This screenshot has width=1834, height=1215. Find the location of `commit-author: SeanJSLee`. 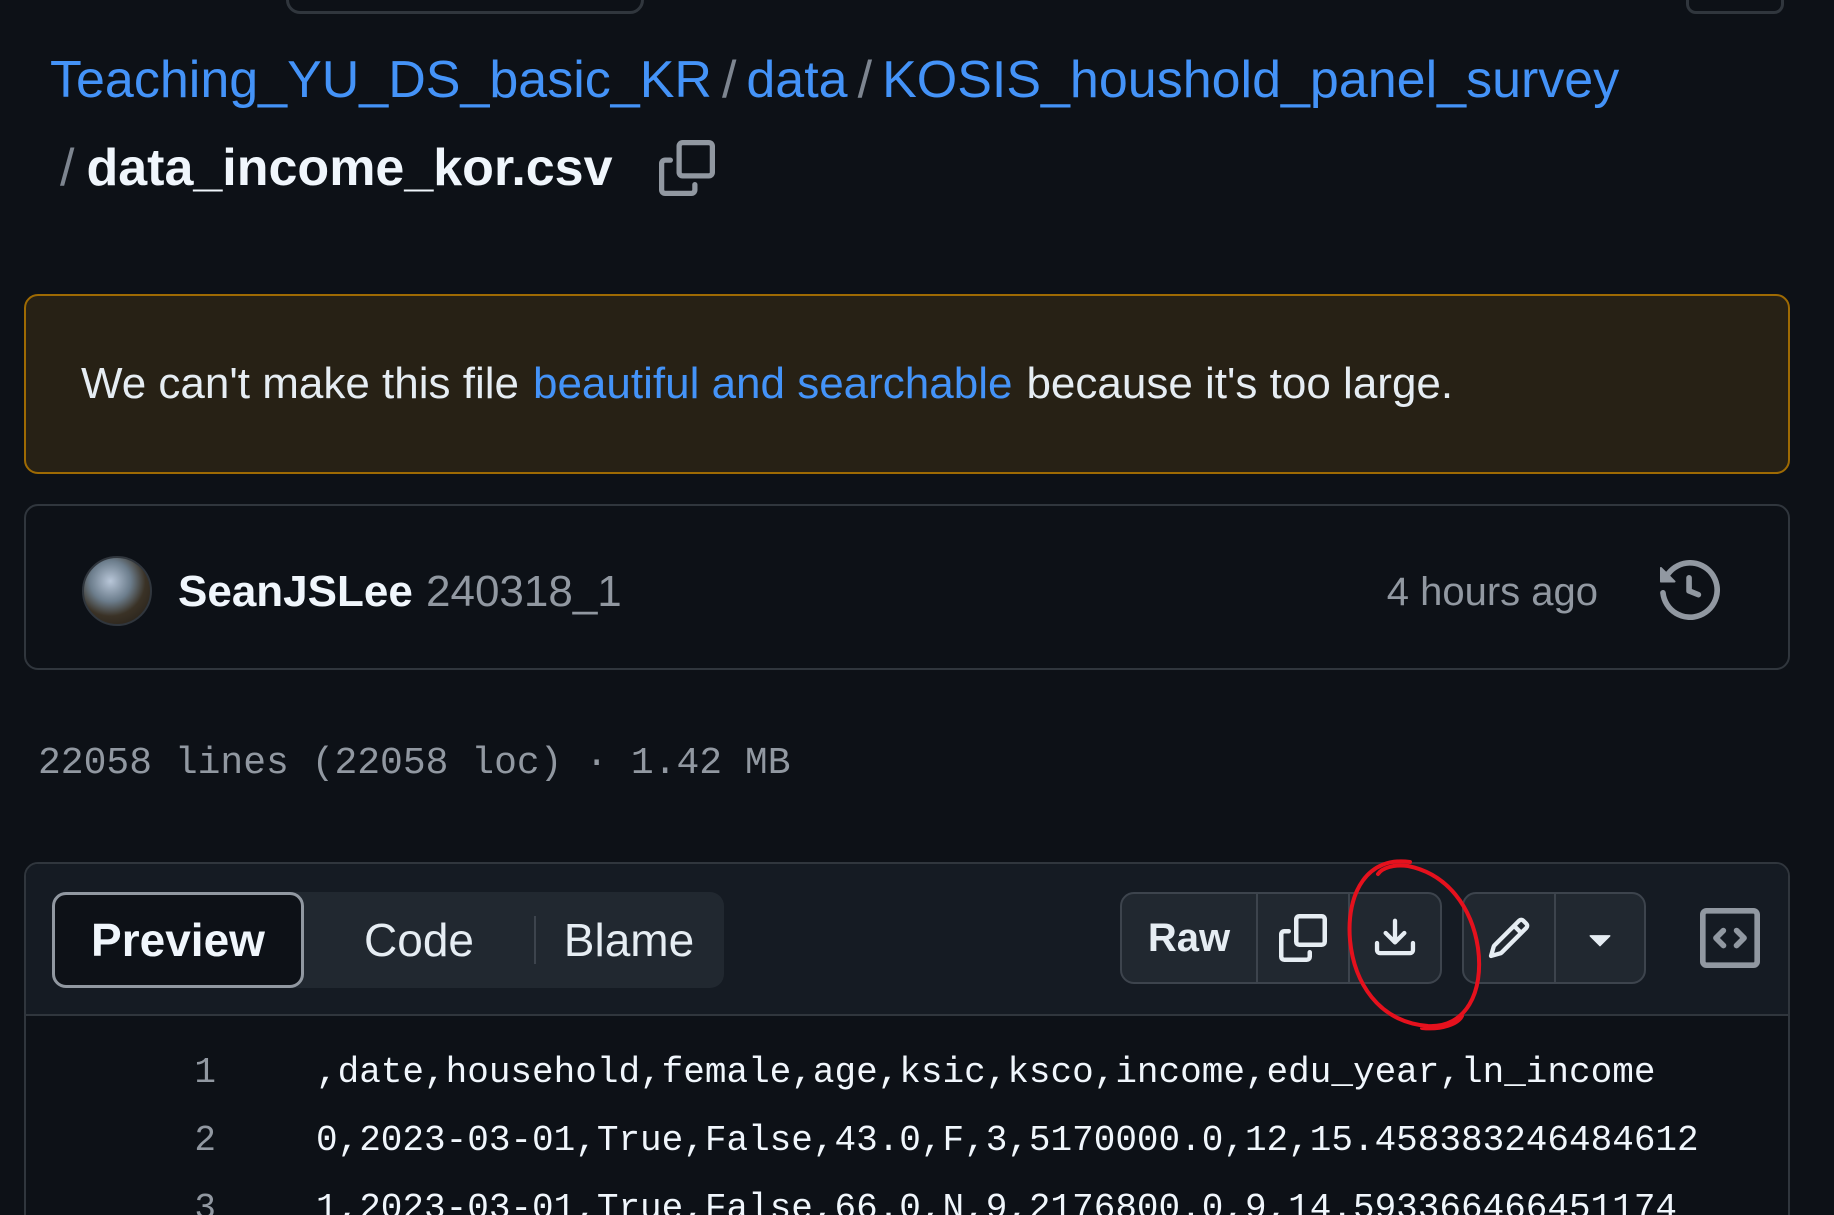

commit-author: SeanJSLee is located at coordinates (295, 592).